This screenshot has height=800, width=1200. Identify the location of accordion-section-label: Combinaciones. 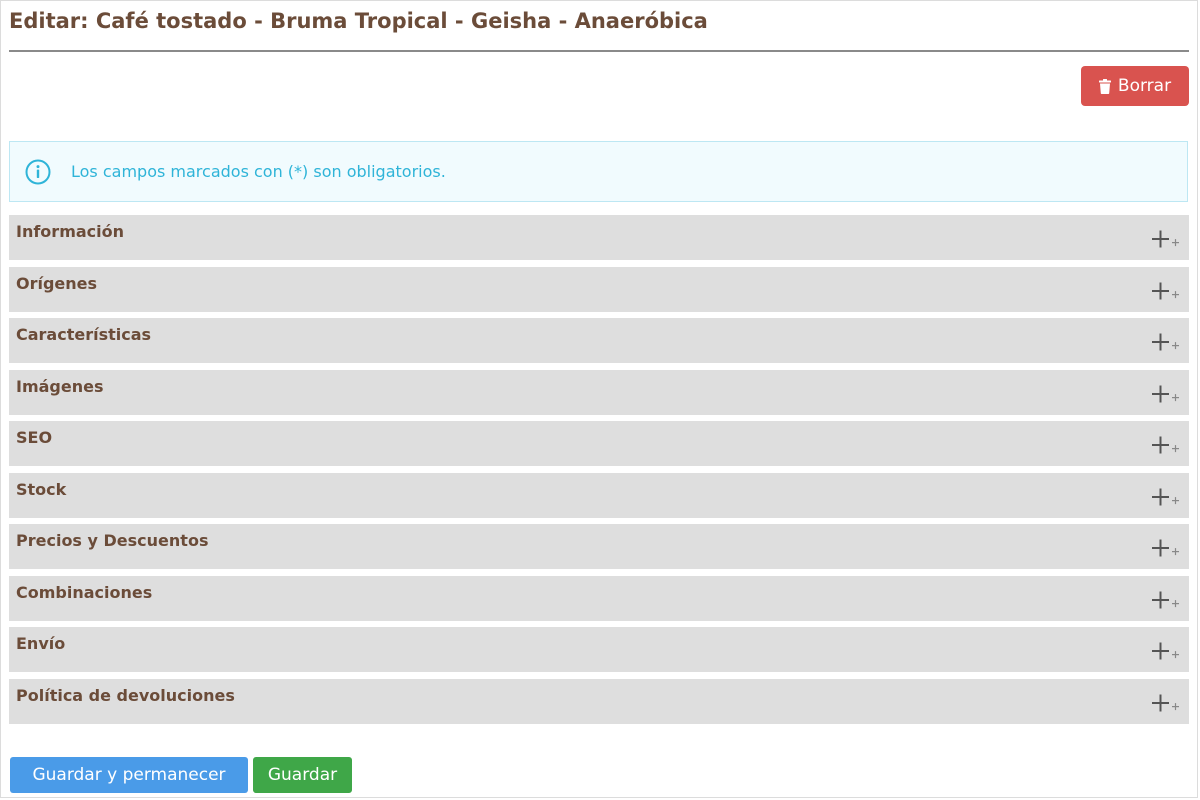
(84, 592).